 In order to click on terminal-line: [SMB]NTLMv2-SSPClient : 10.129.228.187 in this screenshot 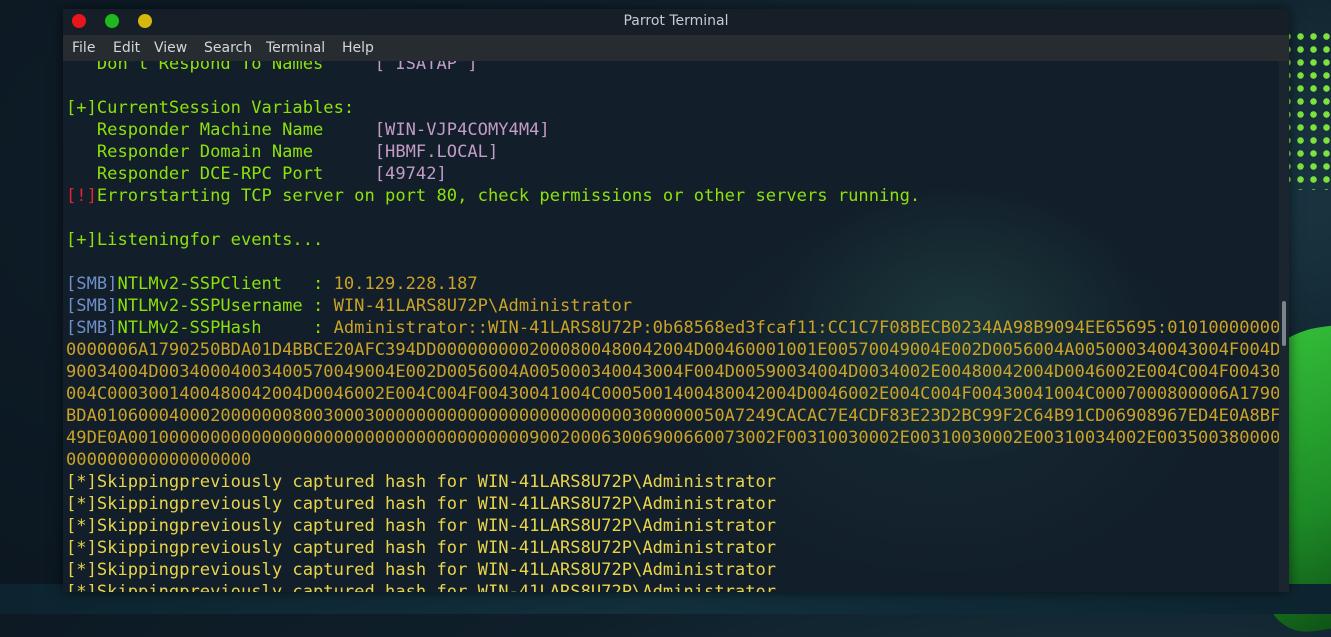, I will do `click(672, 284)`.